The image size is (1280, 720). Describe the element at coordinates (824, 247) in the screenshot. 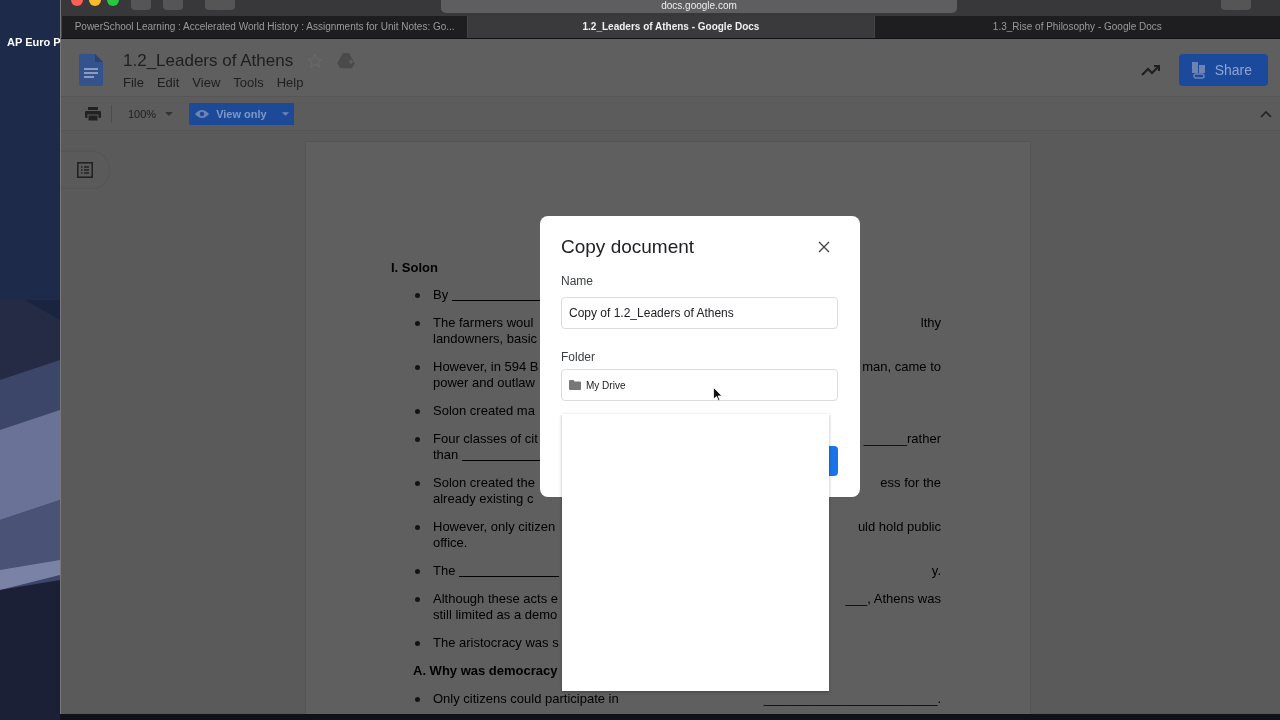

I see `close-icon` at that location.